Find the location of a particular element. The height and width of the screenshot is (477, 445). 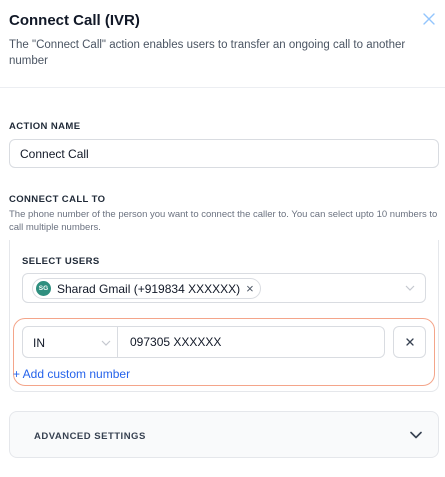

remove-number-button is located at coordinates (409, 342).